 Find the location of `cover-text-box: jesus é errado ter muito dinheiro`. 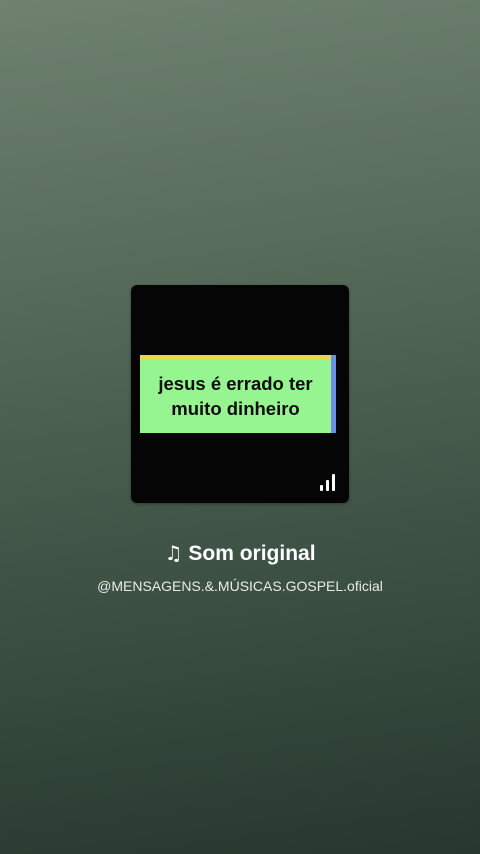

cover-text-box: jesus é errado ter muito dinheiro is located at coordinates (238, 394).